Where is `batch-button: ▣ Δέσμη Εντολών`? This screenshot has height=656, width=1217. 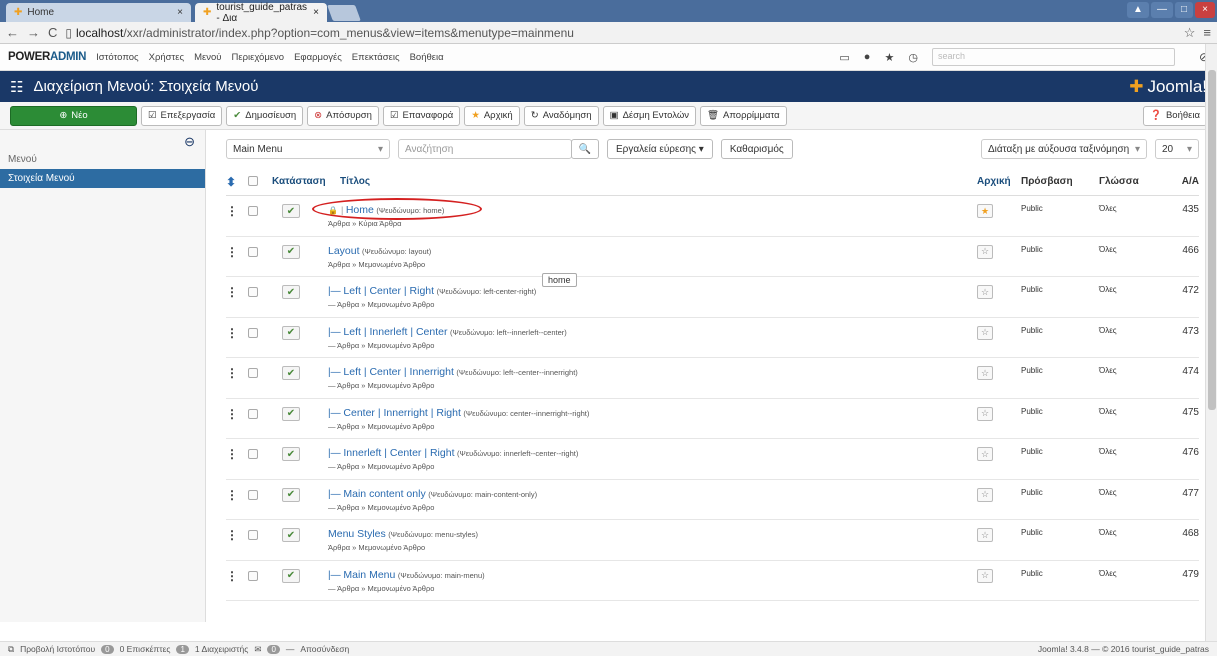
batch-button: ▣ Δέσμη Εντολών is located at coordinates (649, 115).